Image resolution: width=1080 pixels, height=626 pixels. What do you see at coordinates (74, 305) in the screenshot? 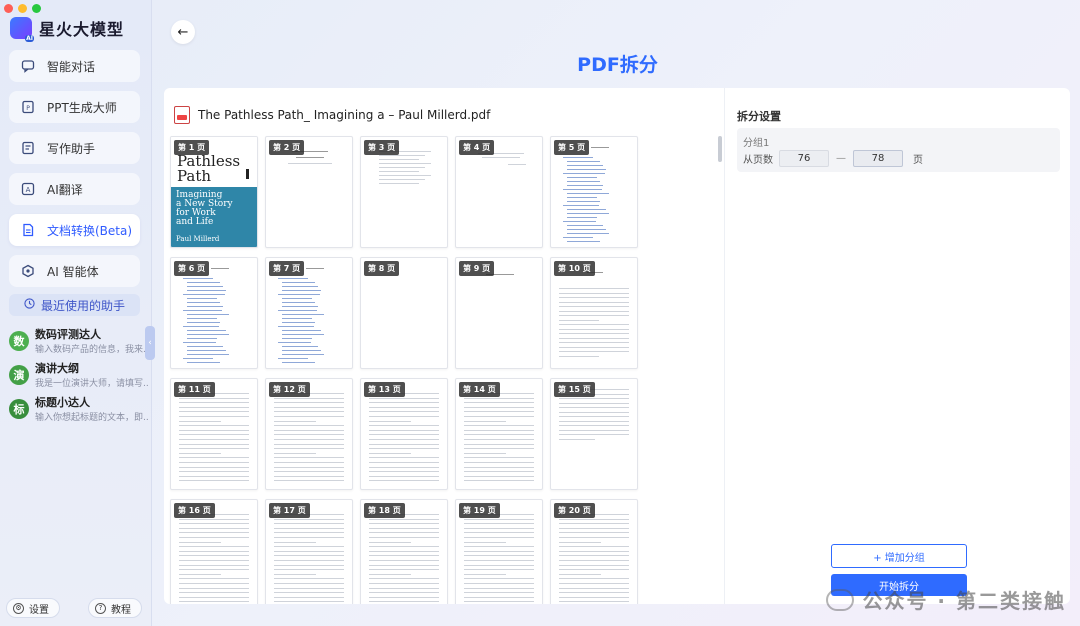
I see `recent-assistants-header: 最近使用的助手` at bounding box center [74, 305].